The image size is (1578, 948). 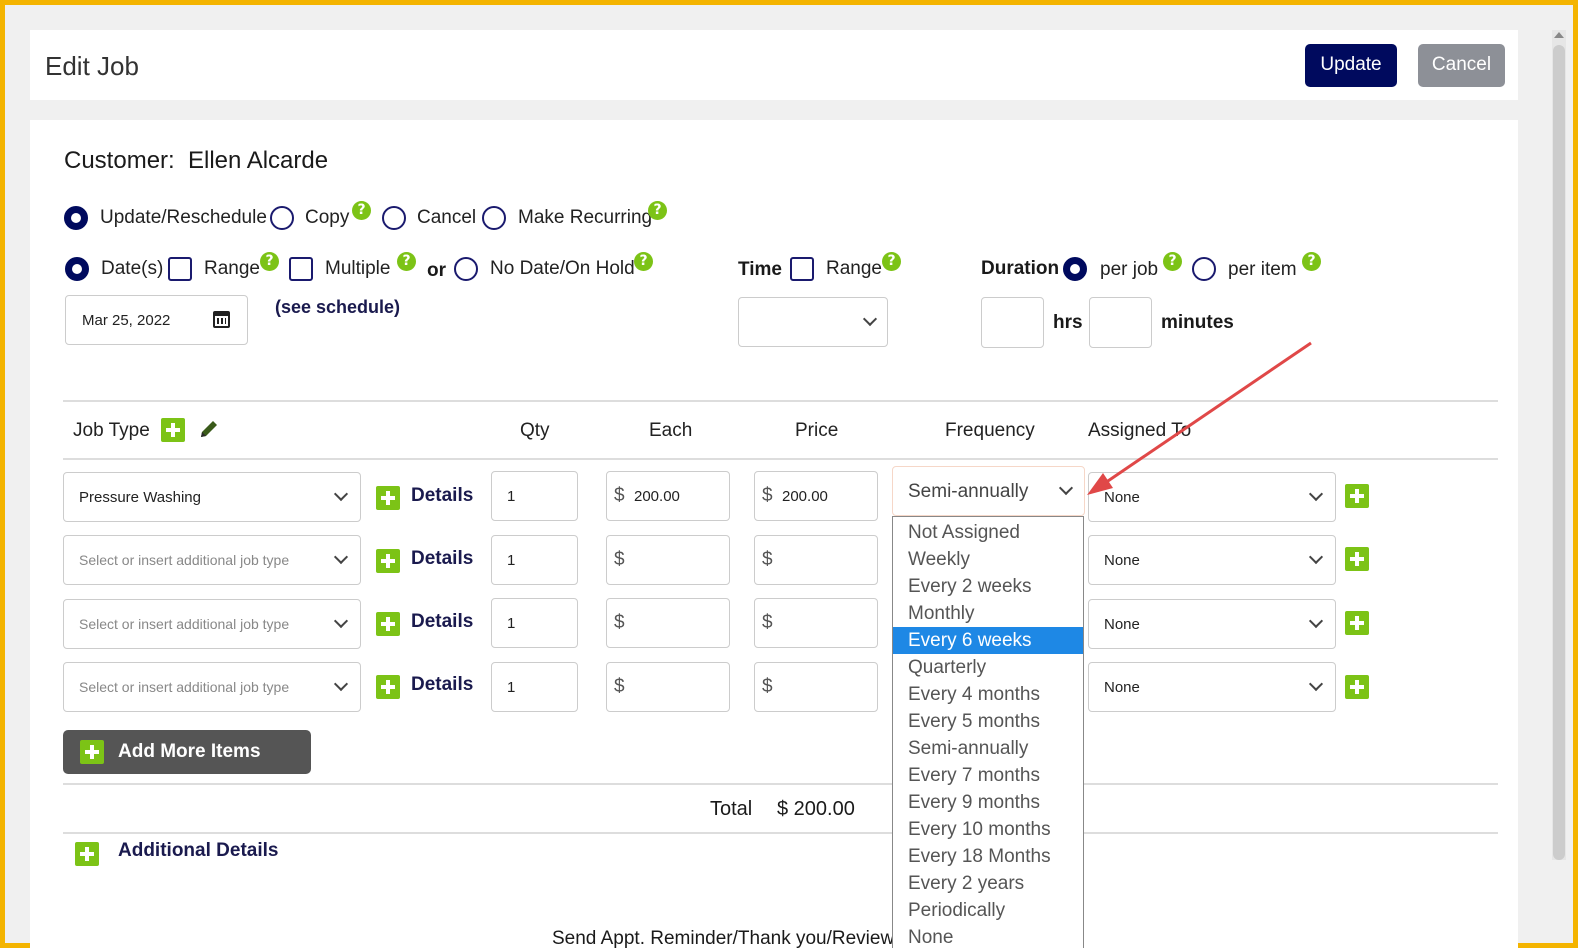 What do you see at coordinates (173, 430) in the screenshot?
I see `add-job-type-icon` at bounding box center [173, 430].